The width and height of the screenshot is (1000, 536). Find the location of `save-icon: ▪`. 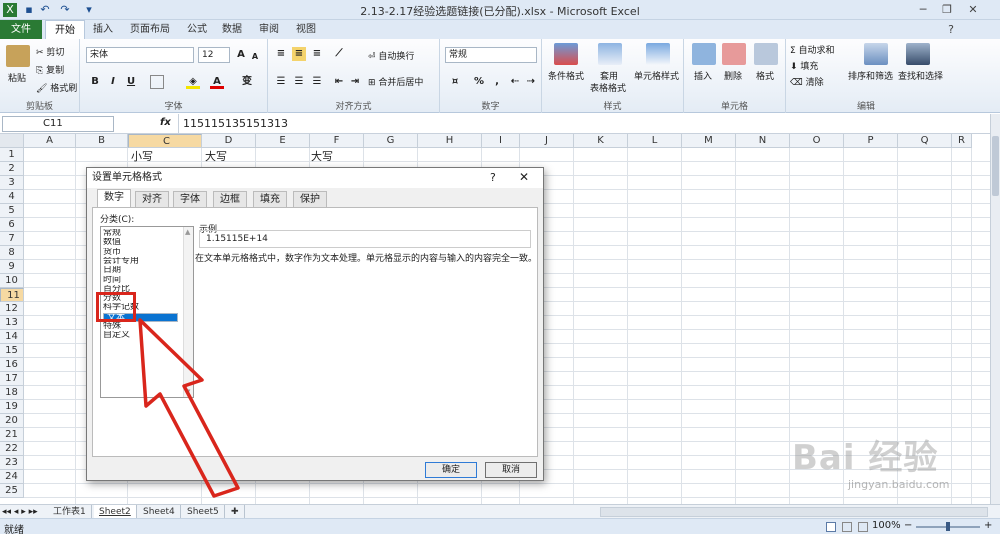

save-icon: ▪ is located at coordinates (29, 10).